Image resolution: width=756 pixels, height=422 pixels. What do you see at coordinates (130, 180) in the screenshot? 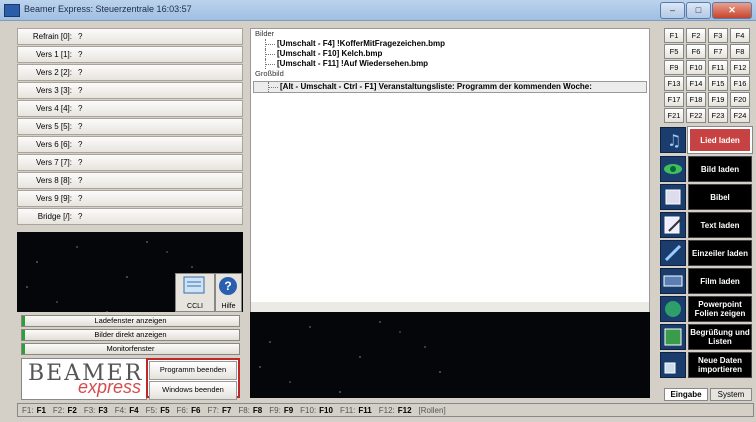
I see `verse-item: Vers 8 [8]:?` at bounding box center [130, 180].